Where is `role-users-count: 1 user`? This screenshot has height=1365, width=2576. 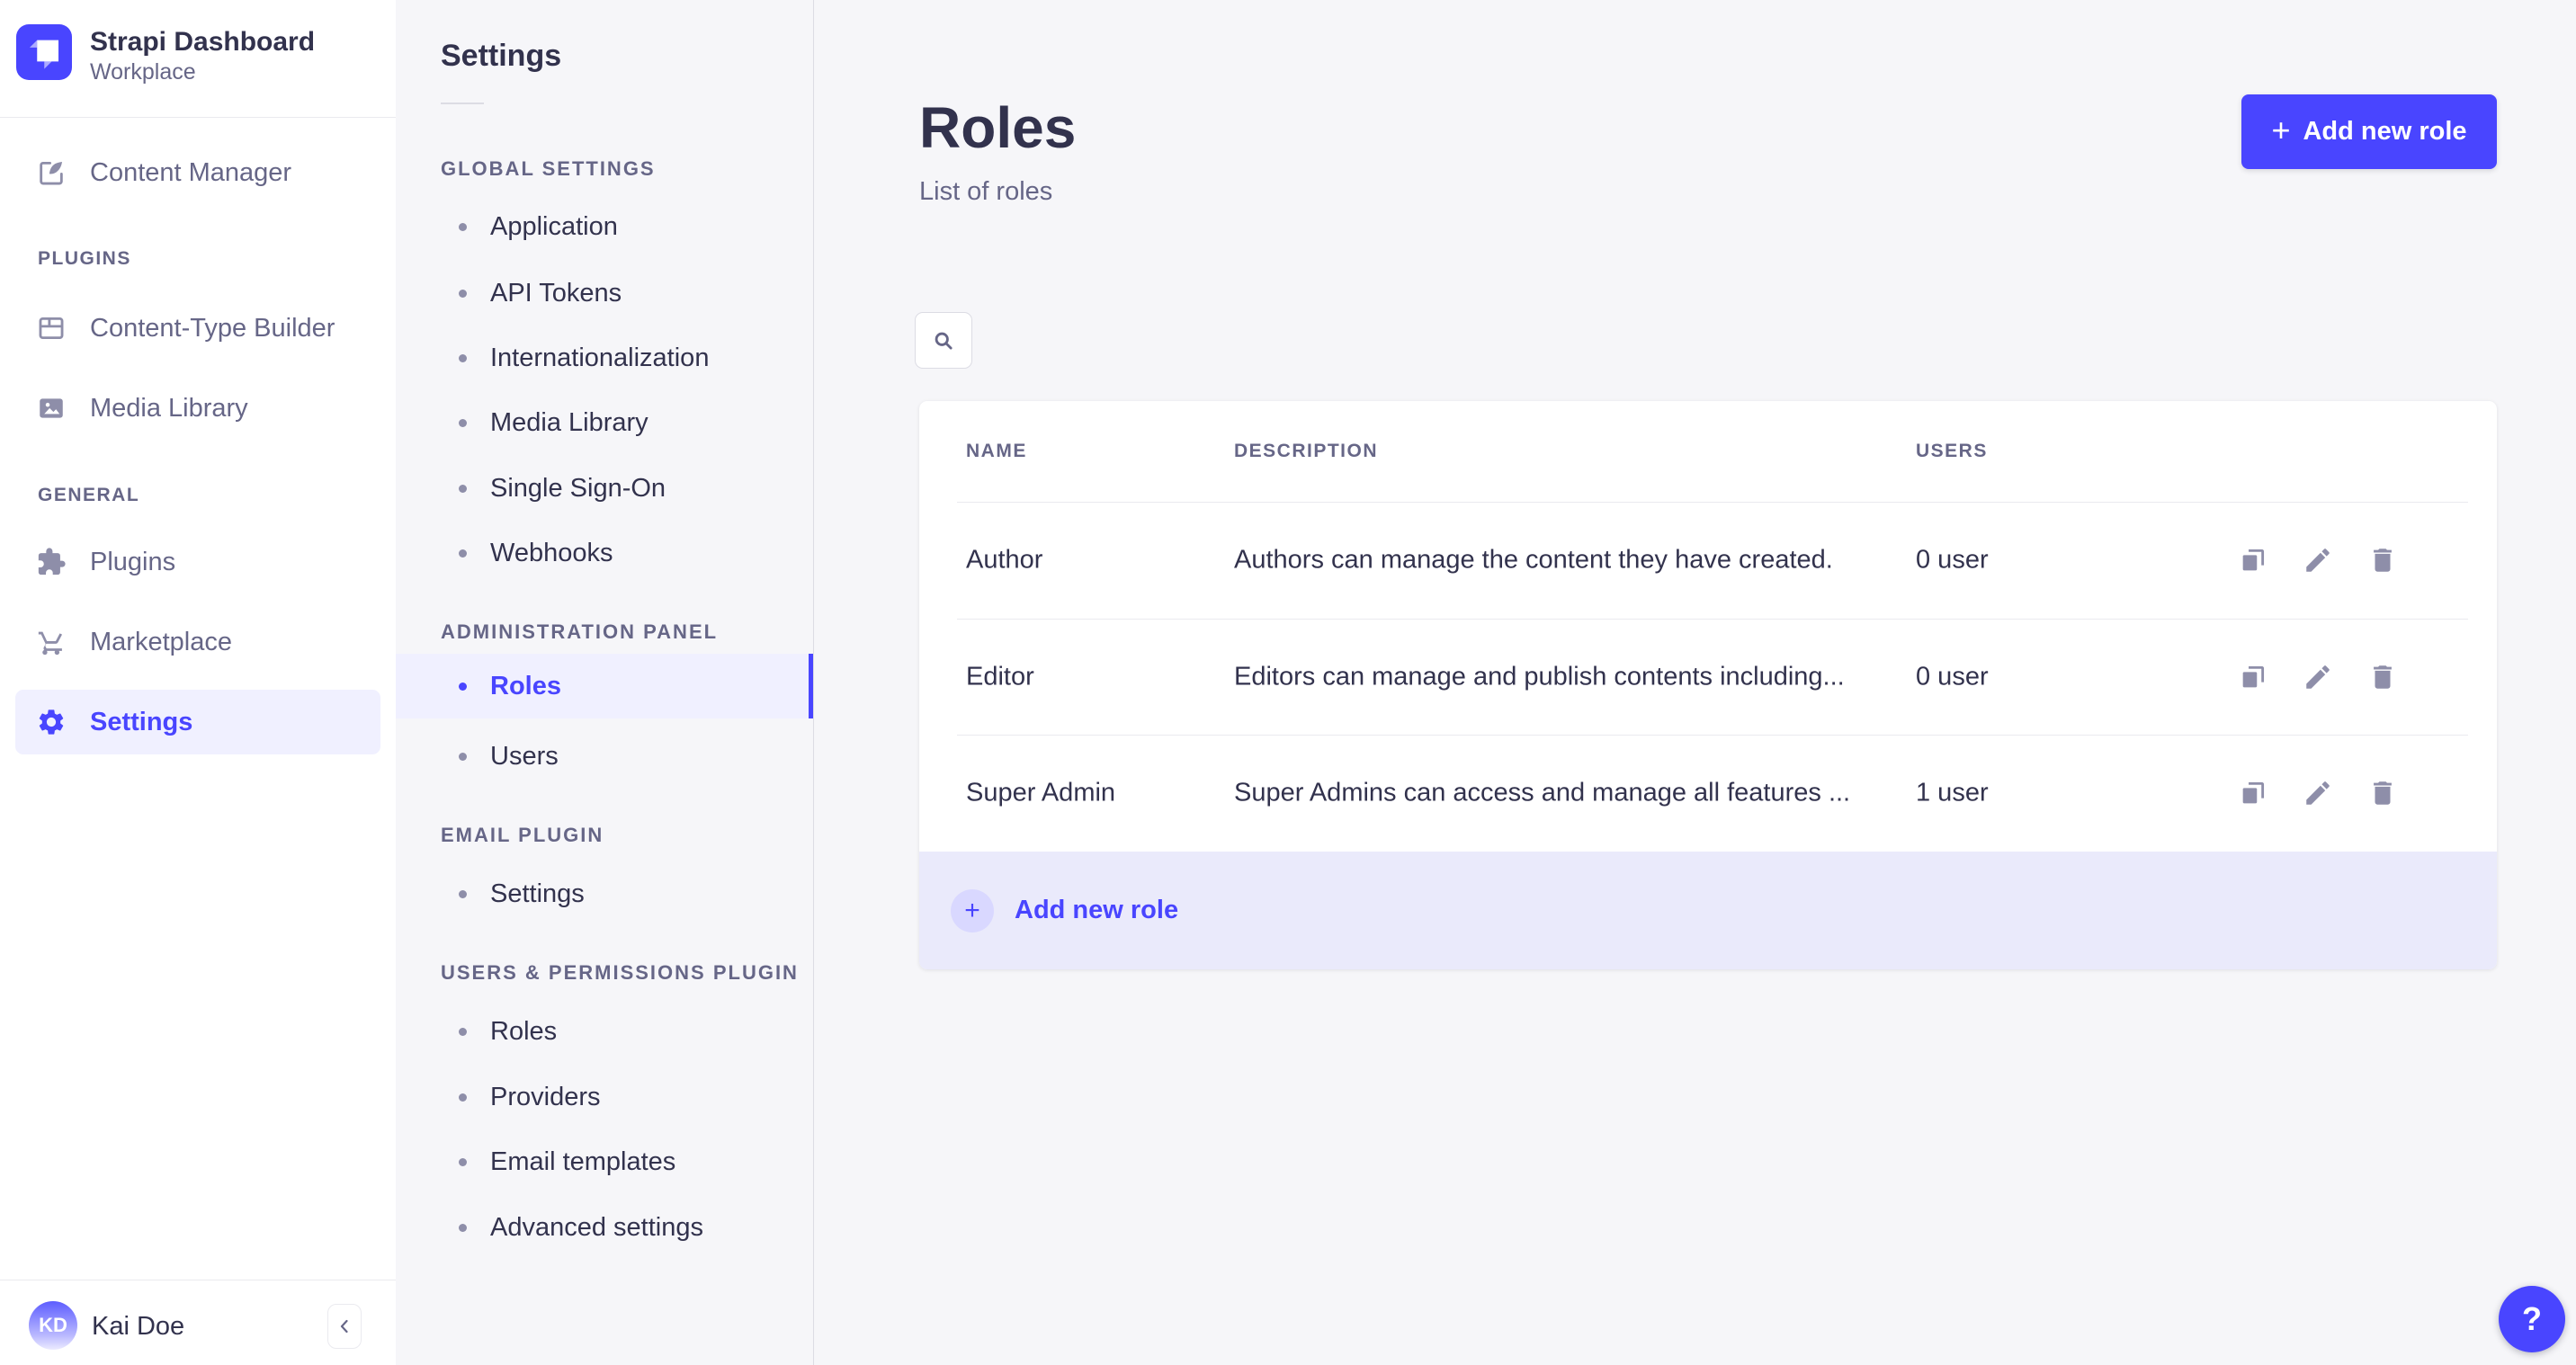 role-users-count: 1 user is located at coordinates (1952, 793).